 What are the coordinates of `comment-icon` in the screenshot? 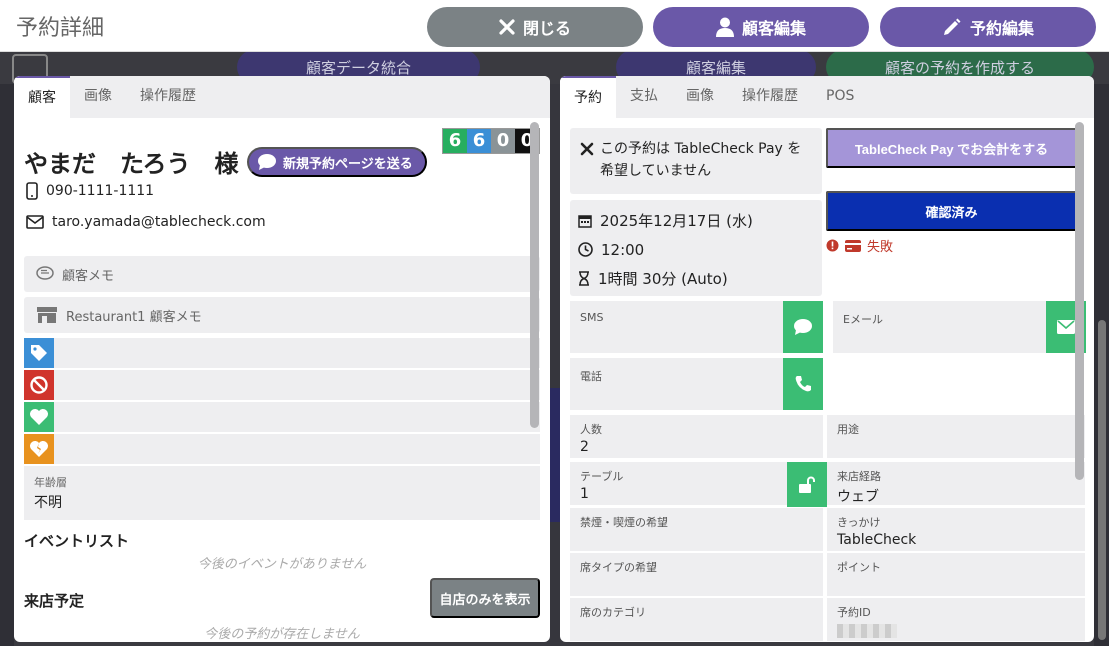 It's located at (45, 273).